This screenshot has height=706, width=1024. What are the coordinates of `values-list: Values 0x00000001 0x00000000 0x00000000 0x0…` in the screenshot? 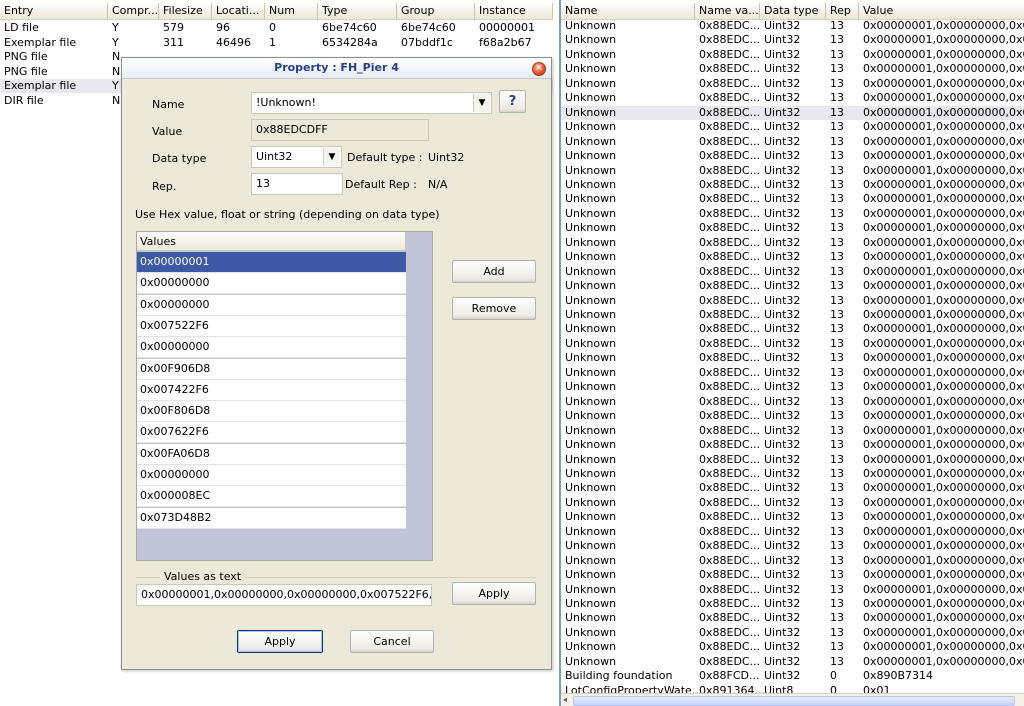 It's located at (284, 396).